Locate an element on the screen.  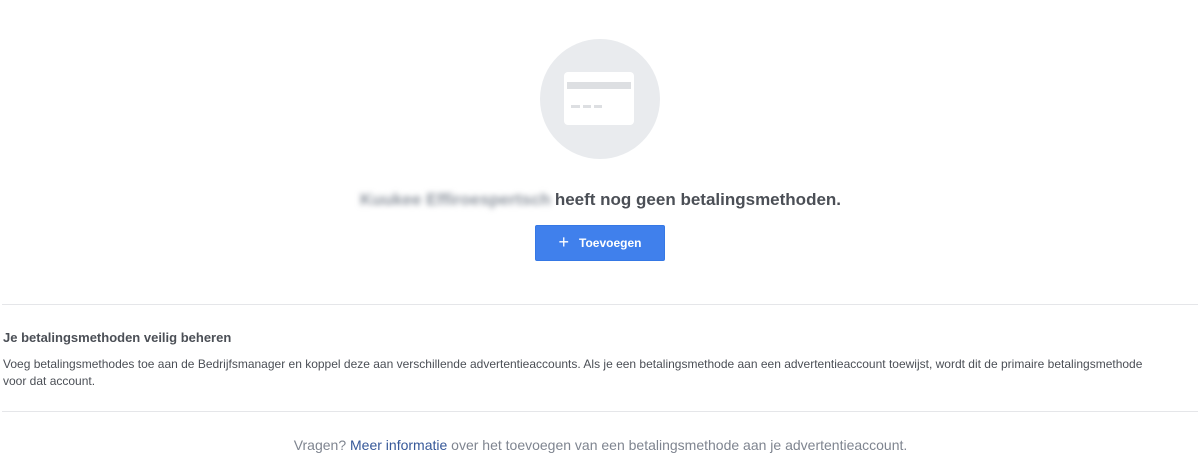
add-button-label: Toevoegen is located at coordinates (610, 243).